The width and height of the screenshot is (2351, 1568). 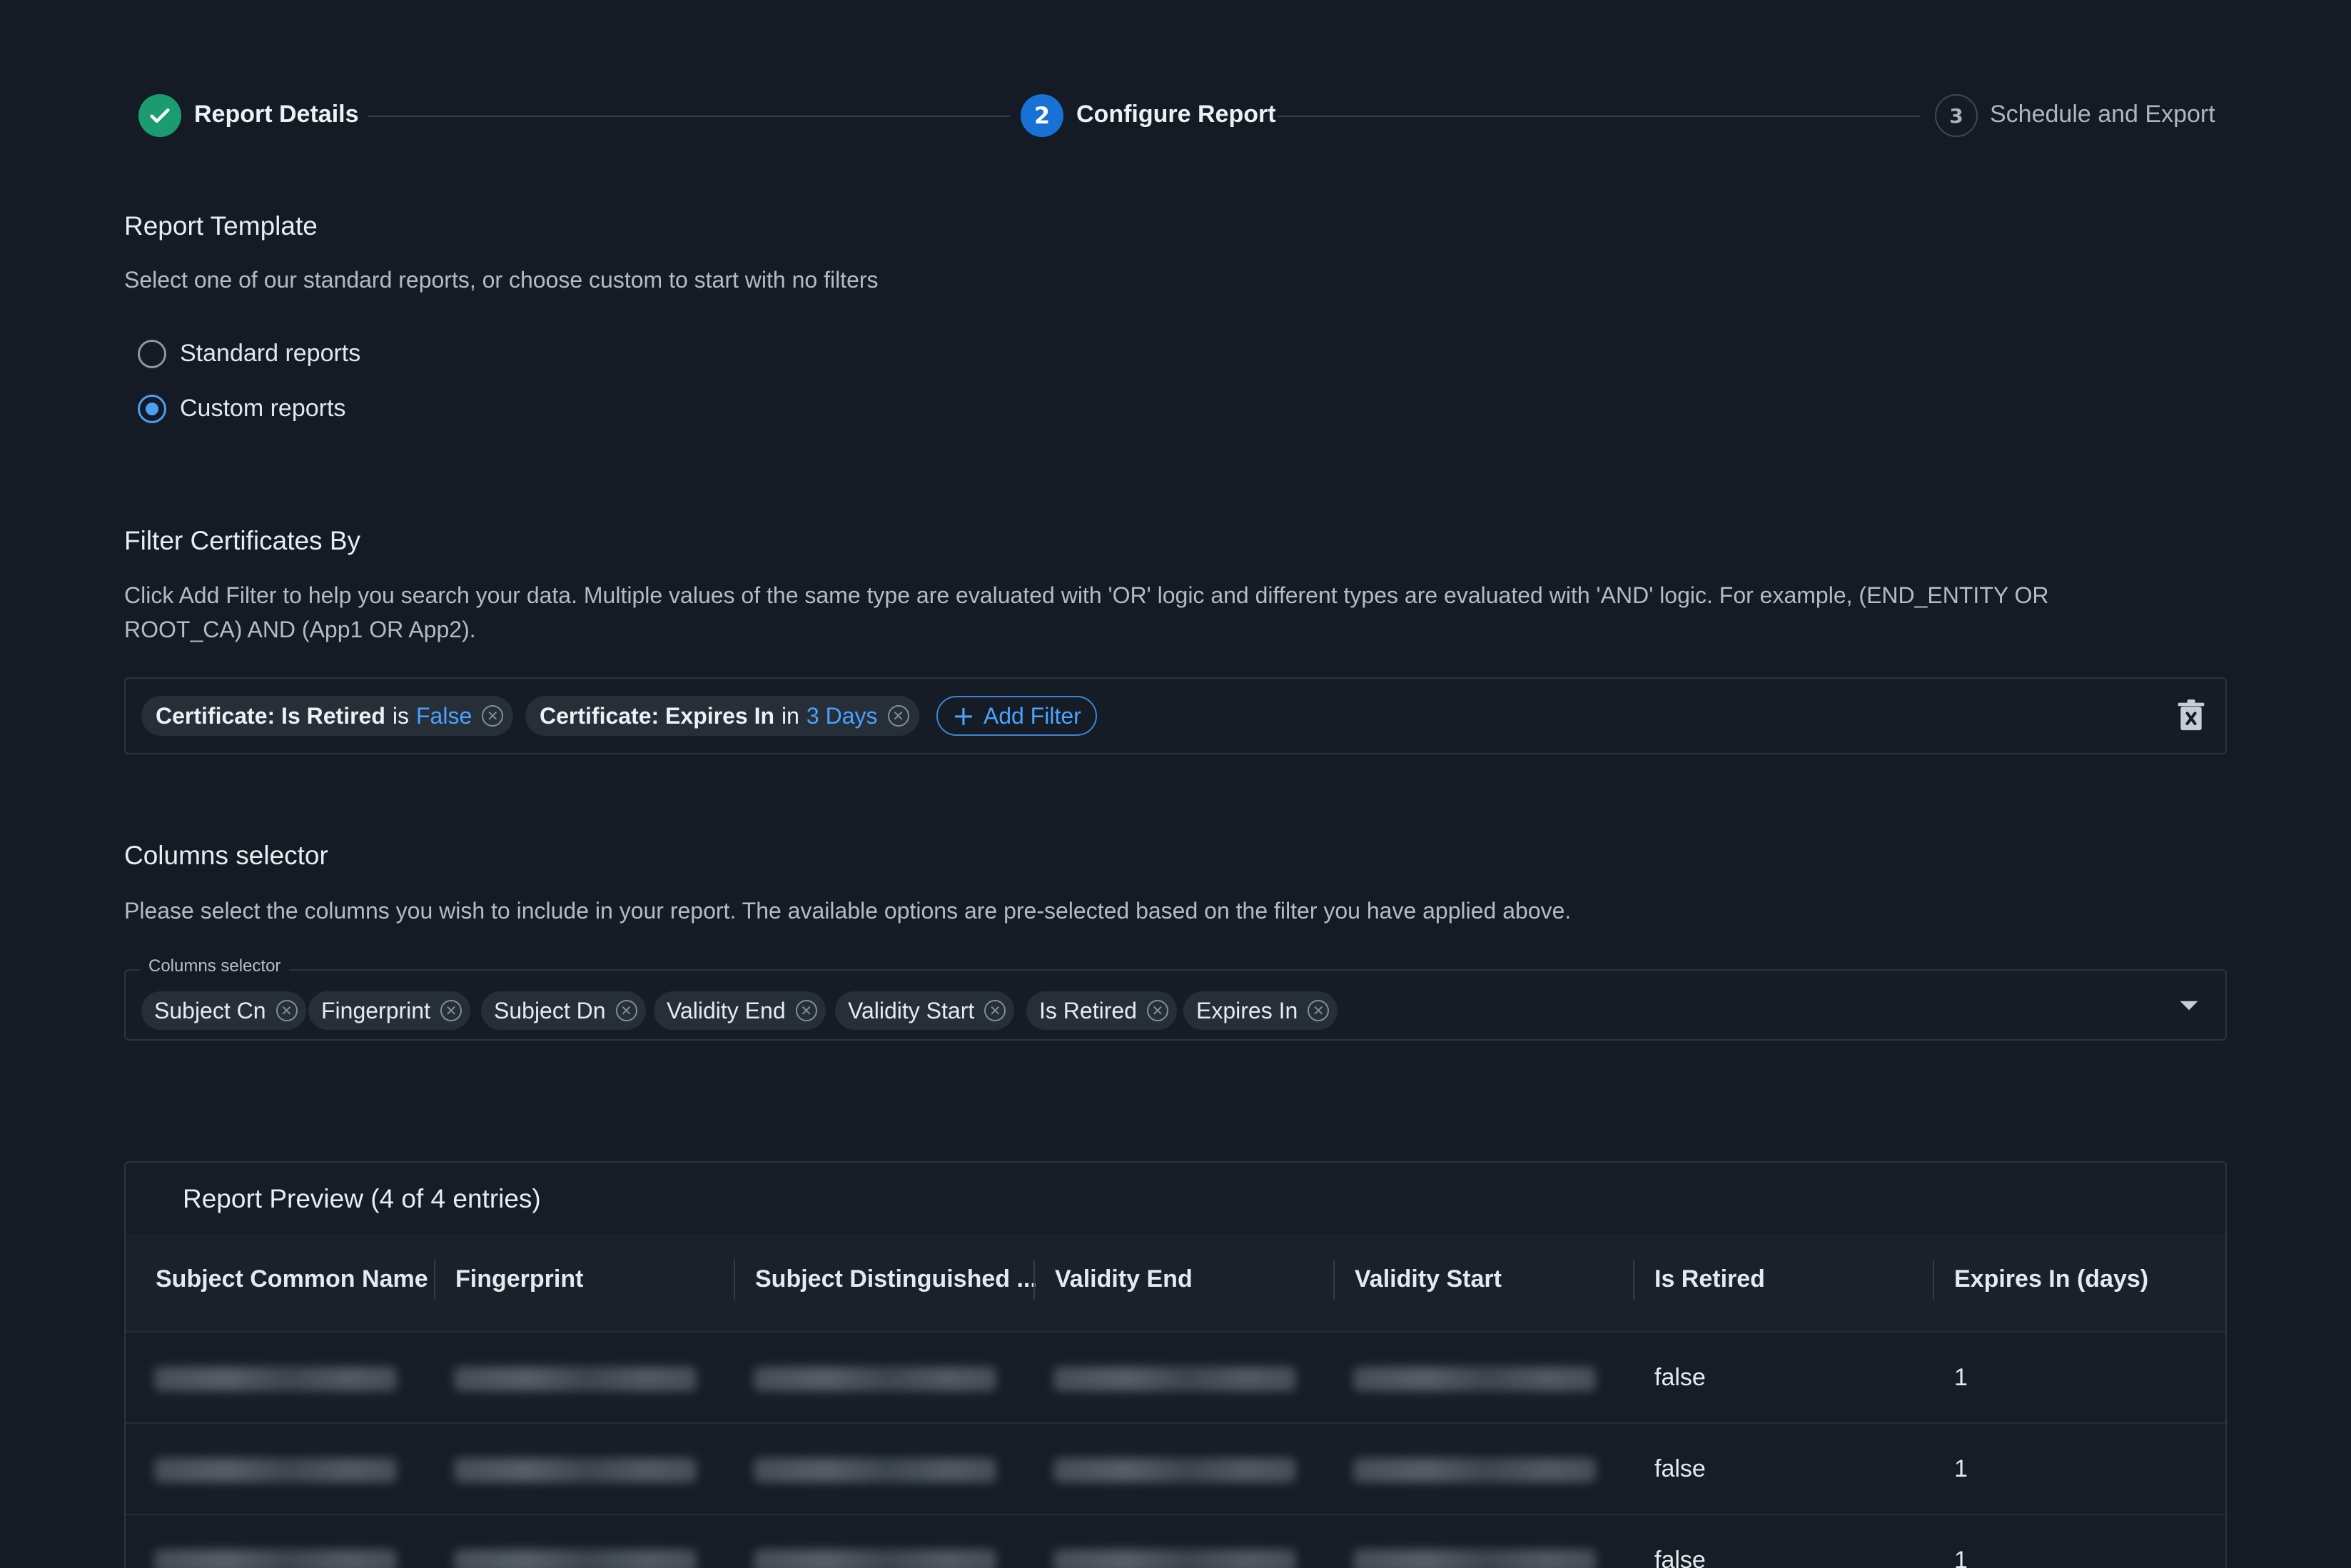 What do you see at coordinates (362, 1198) in the screenshot?
I see `report-preview-title: Report Preview (4 of 4 entries)` at bounding box center [362, 1198].